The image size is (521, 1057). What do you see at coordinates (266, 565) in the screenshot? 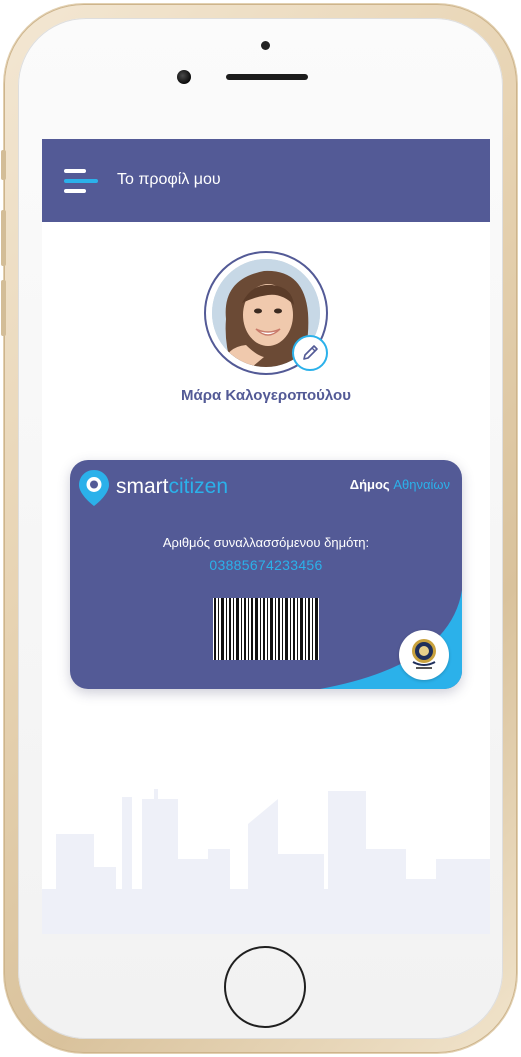
I see `citizen-number: 03885674233456` at bounding box center [266, 565].